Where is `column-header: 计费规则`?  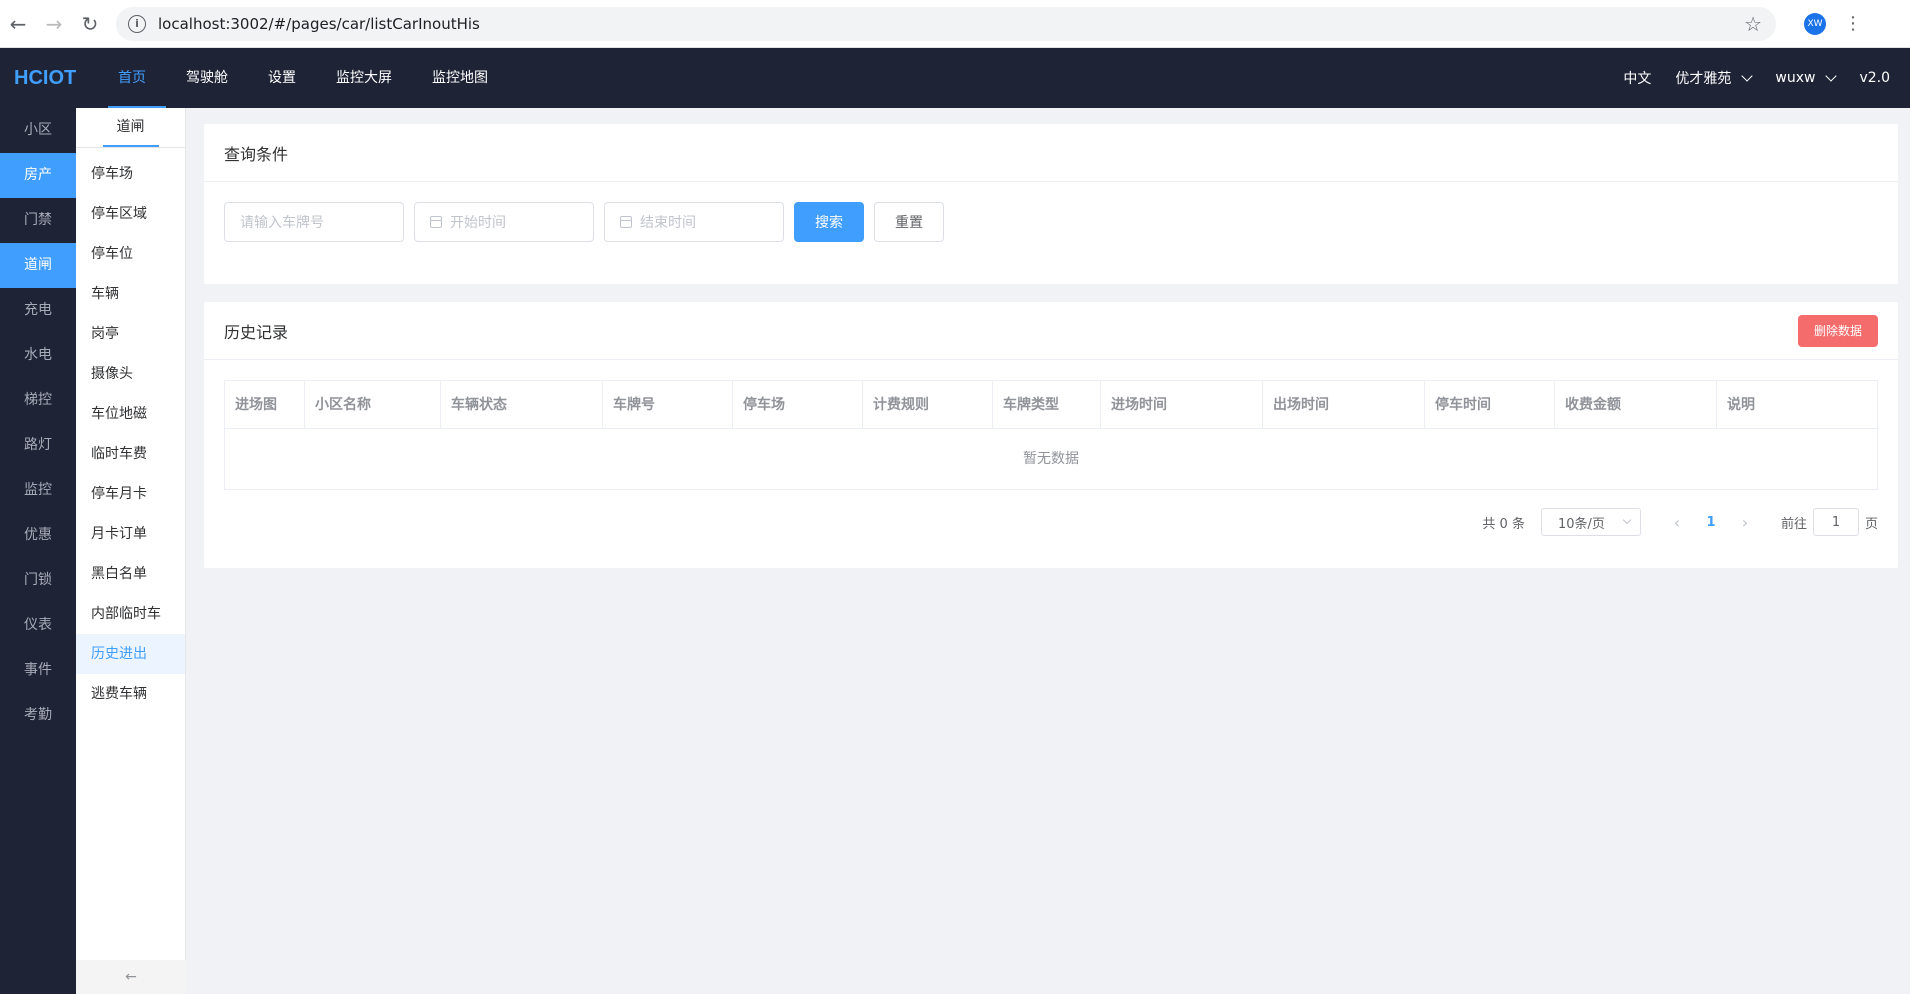 column-header: 计费规则 is located at coordinates (928, 405).